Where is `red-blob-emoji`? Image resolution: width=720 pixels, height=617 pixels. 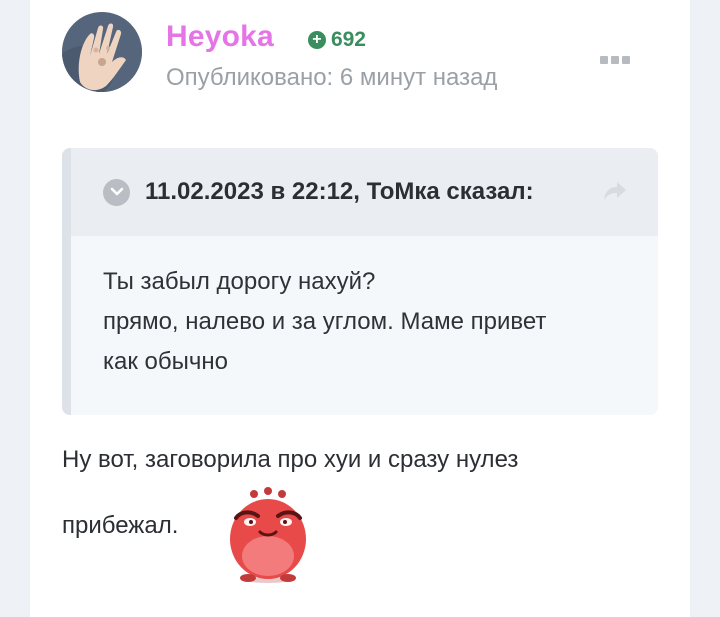
red-blob-emoji is located at coordinates (268, 535).